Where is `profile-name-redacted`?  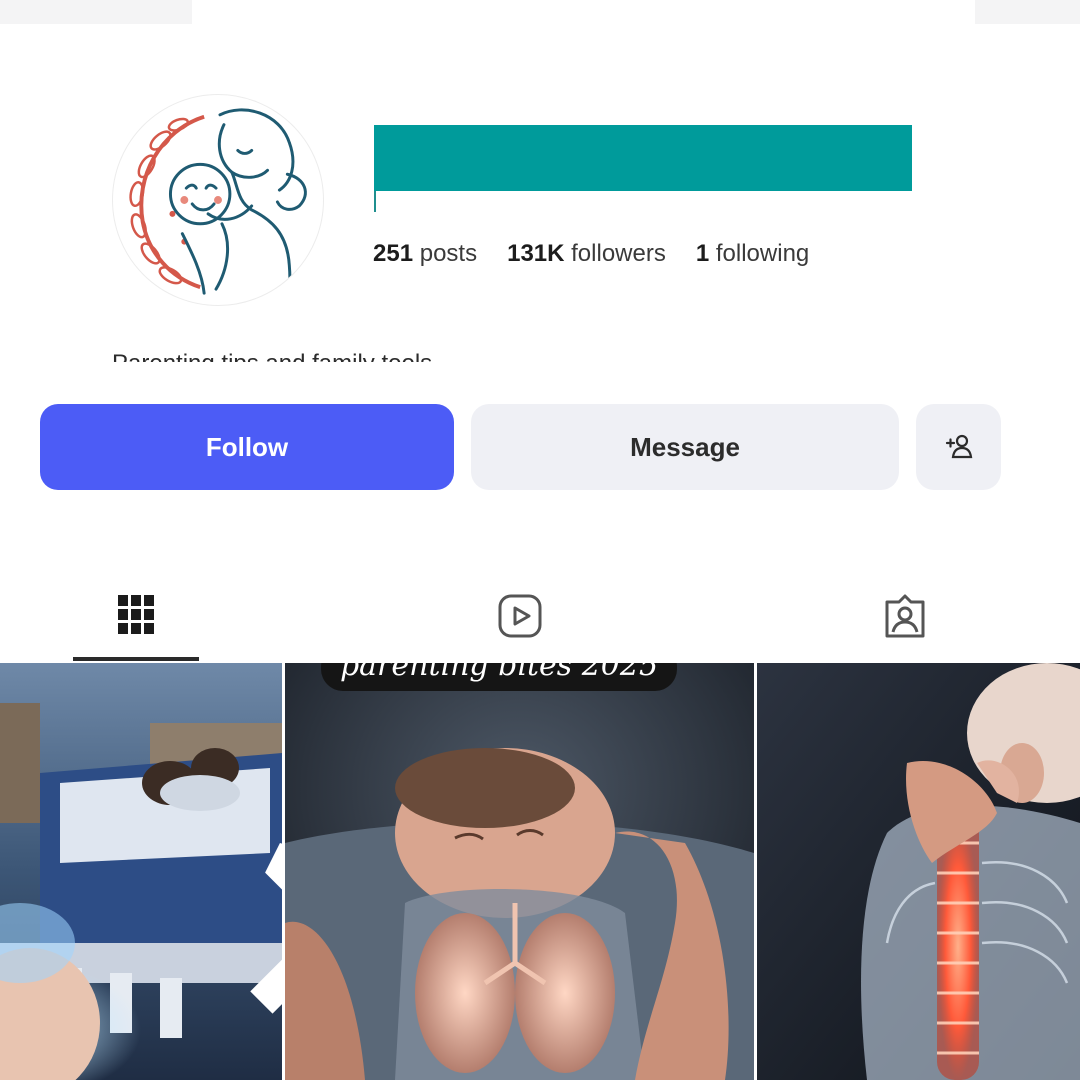 profile-name-redacted is located at coordinates (643, 158).